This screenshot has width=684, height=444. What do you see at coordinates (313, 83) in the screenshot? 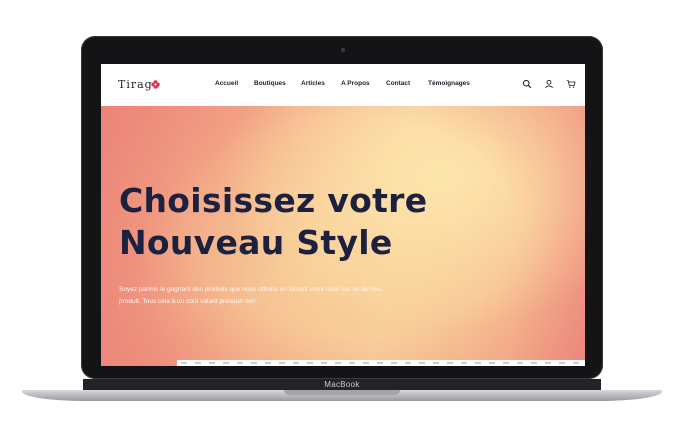
I see `nav-item-articles: Articles` at bounding box center [313, 83].